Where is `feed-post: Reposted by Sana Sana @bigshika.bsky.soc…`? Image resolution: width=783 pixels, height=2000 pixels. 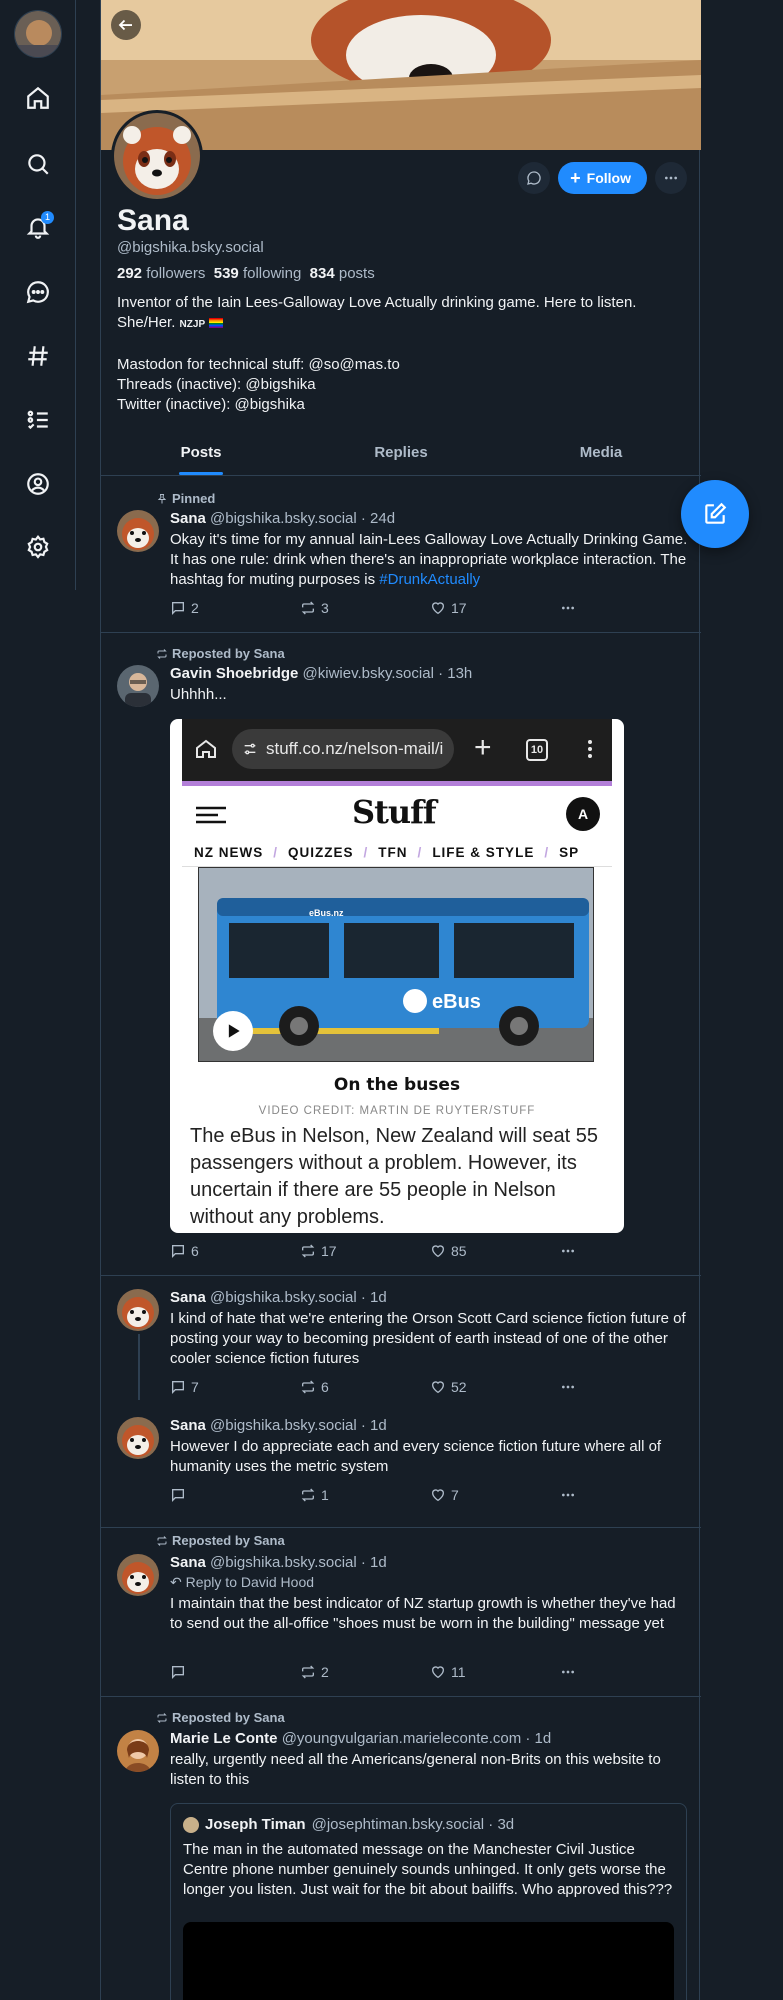
feed-post: Reposted by Sana Sana @bigshika.bsky.soc… is located at coordinates (401, 1608).